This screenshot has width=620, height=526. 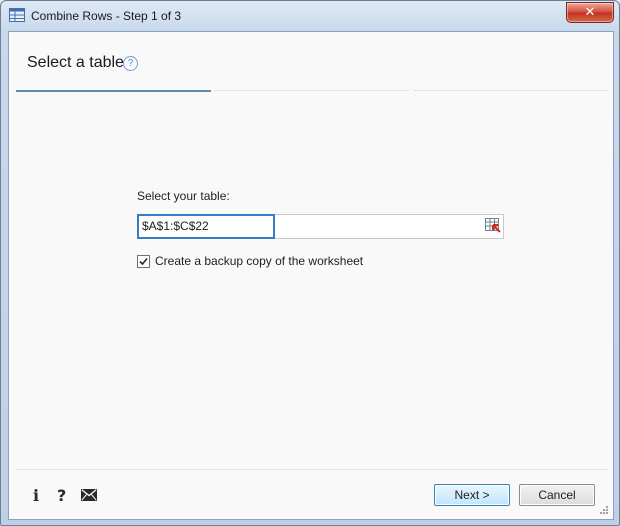 I want to click on question-icon: ?, so click(x=61, y=495).